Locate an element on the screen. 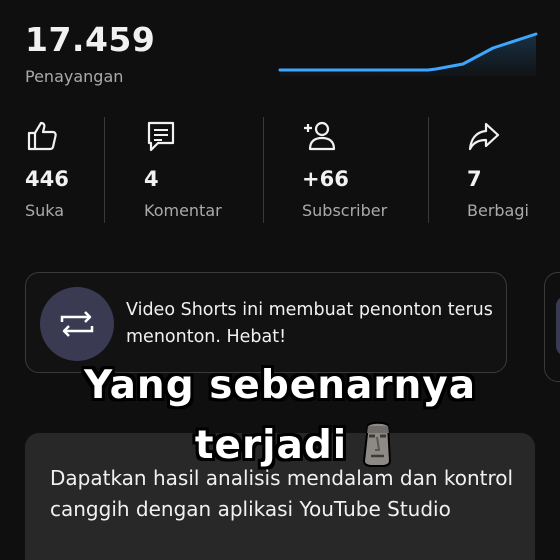 This screenshot has width=560, height=560. insight-icon-circle is located at coordinates (77, 324).